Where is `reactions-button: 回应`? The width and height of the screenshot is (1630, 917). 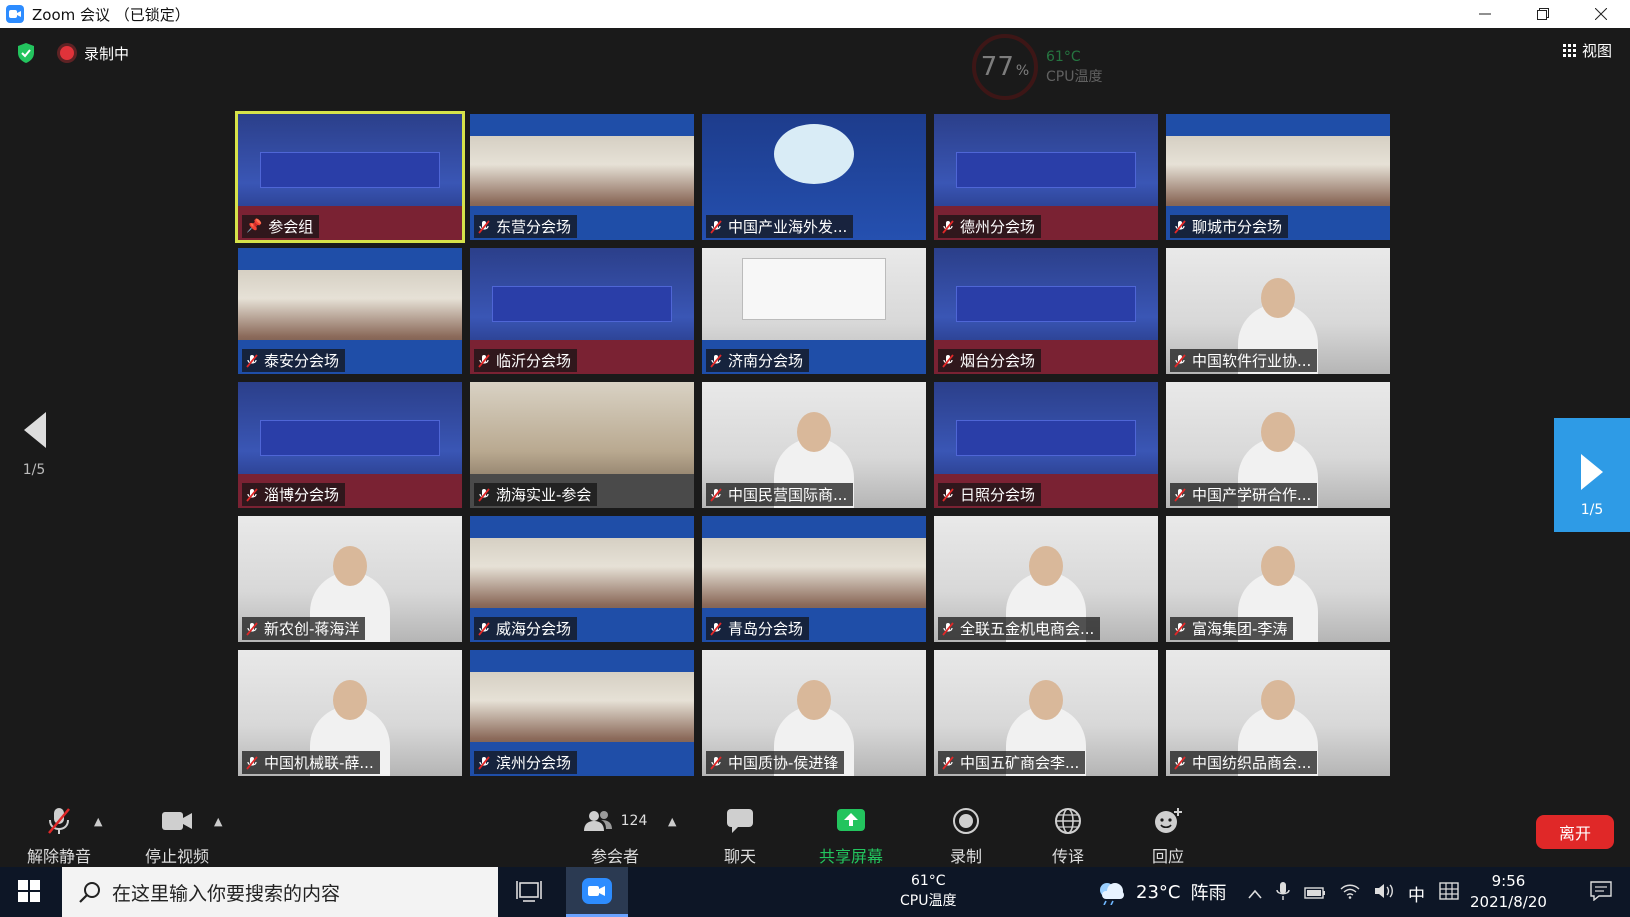
reactions-button: 回应 is located at coordinates (1168, 836).